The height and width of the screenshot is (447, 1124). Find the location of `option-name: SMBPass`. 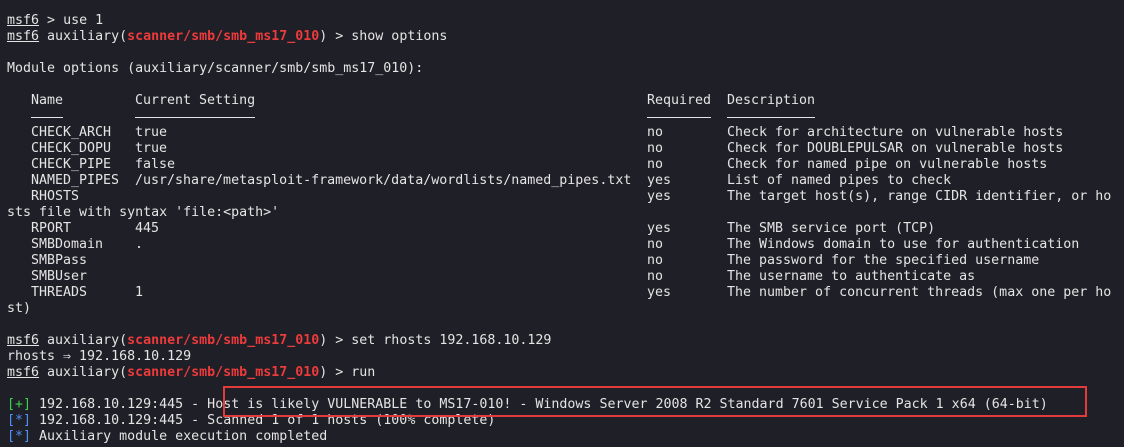

option-name: SMBPass is located at coordinates (59, 260).